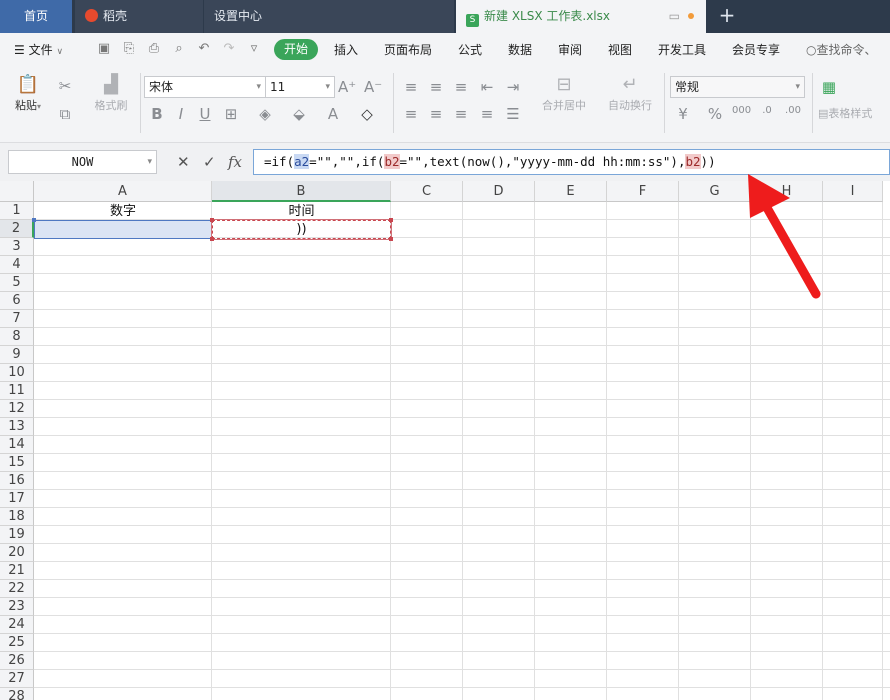 The image size is (890, 700). I want to click on tab-workbook: S 新建 XLSX 工作表.xlsx ▭, so click(581, 16).